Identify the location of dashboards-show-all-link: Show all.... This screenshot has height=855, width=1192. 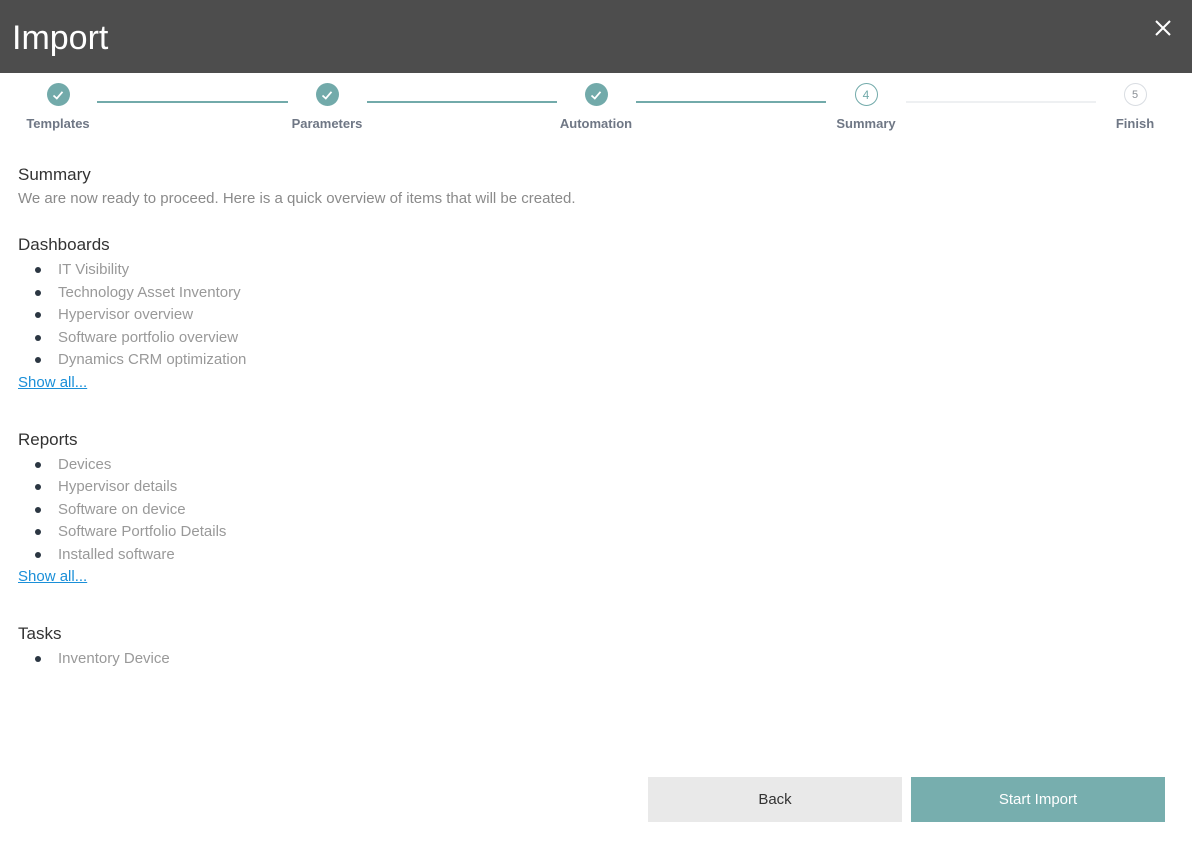
(52, 383).